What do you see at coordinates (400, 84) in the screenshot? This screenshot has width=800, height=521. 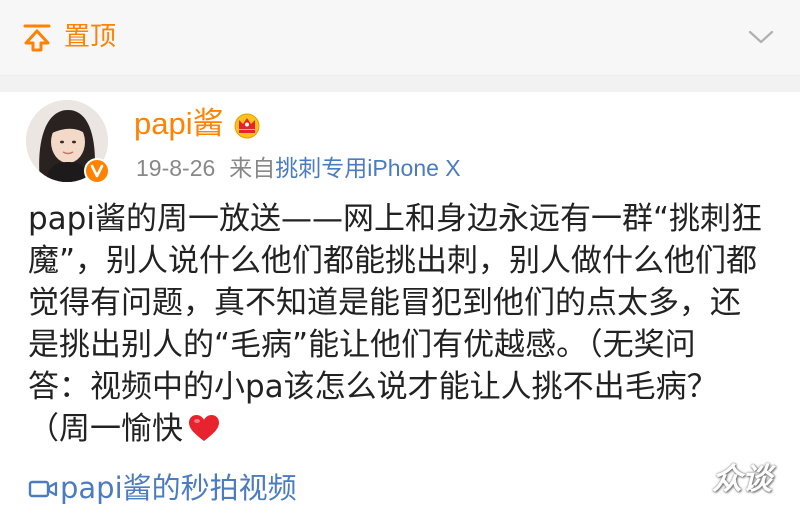 I see `section-separator` at bounding box center [400, 84].